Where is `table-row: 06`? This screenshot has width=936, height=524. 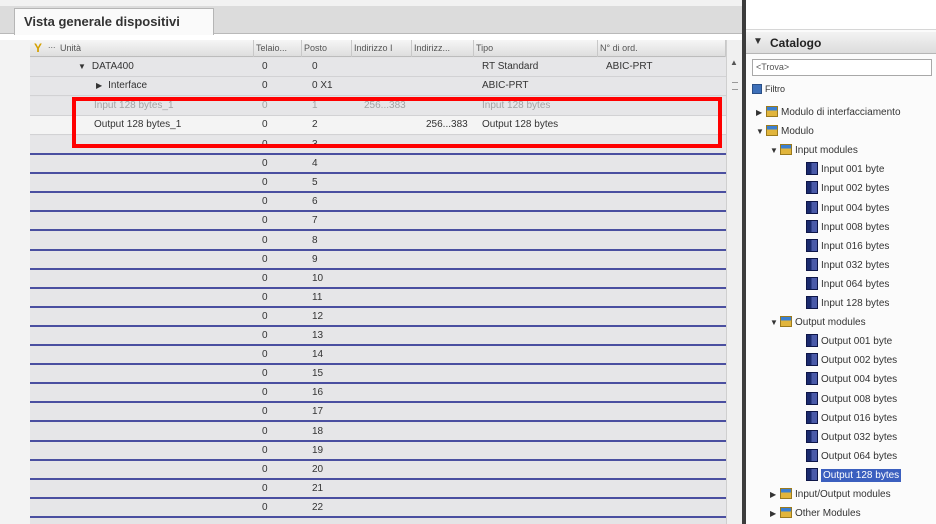
table-row: 06 is located at coordinates (378, 203).